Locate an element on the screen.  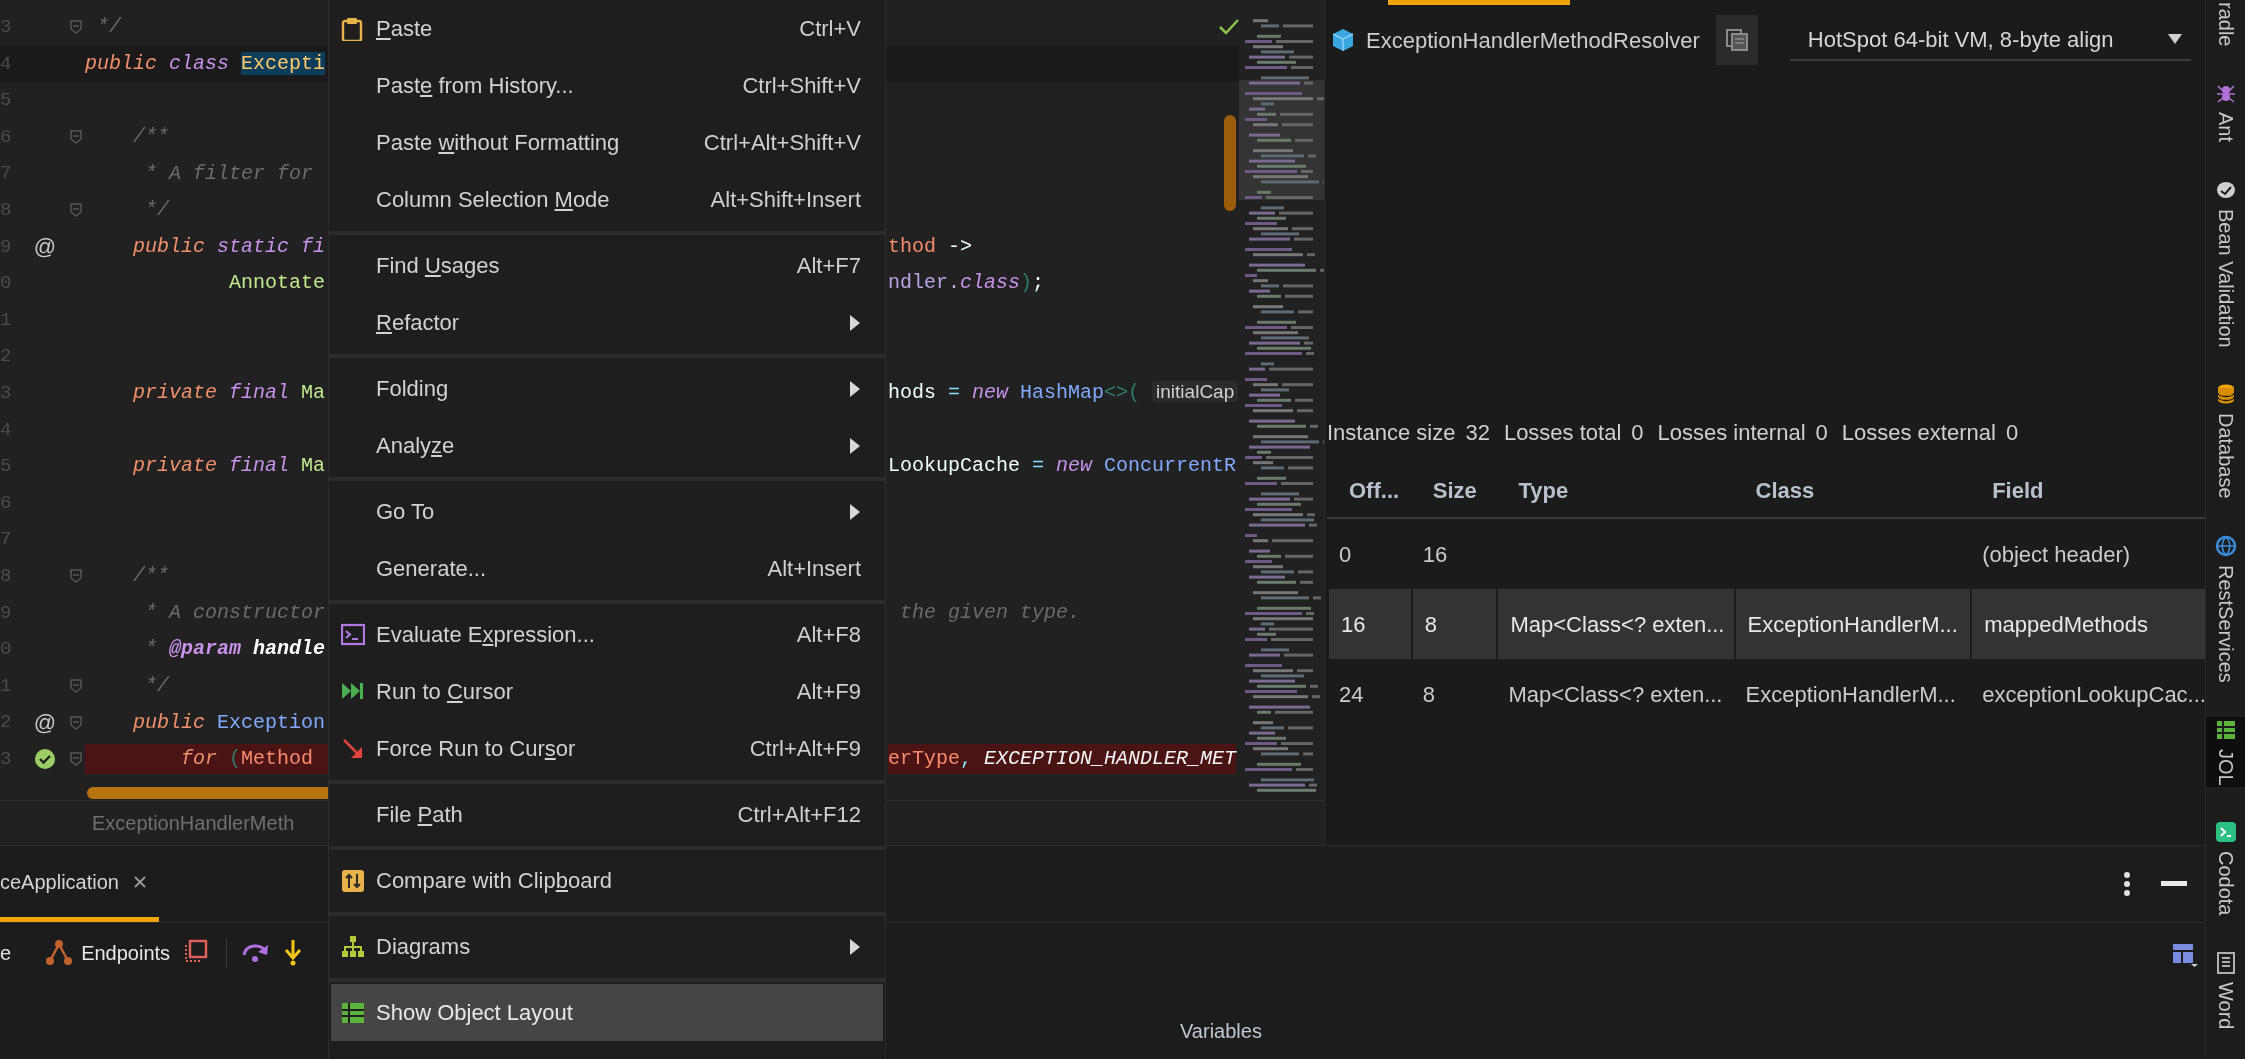
menu-item: Paste from History... Ctrl+Shift+V is located at coordinates (607, 85).